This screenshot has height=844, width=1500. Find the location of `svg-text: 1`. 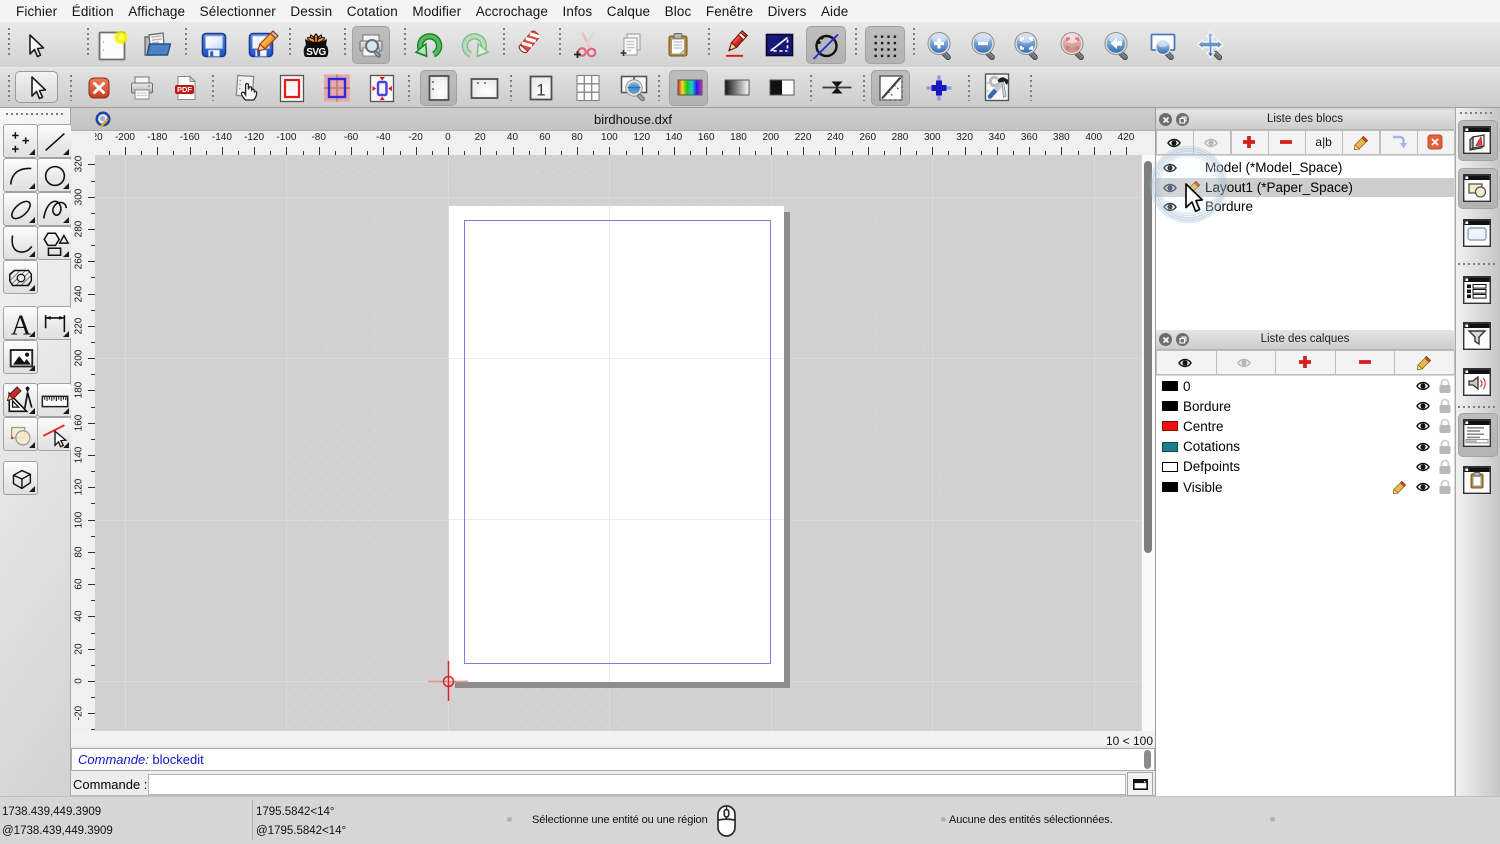

svg-text: 1 is located at coordinates (540, 90).